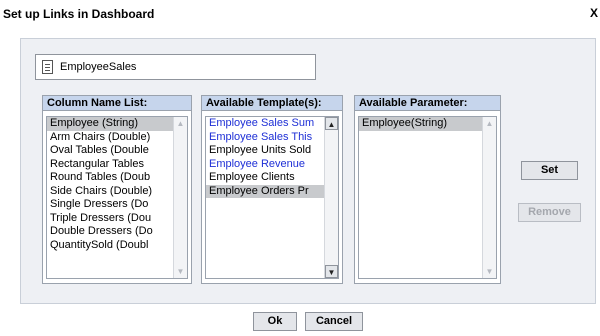 The width and height of the screenshot is (600, 336). Describe the element at coordinates (110, 124) in the screenshot. I see `list-item: Employee (String)` at that location.